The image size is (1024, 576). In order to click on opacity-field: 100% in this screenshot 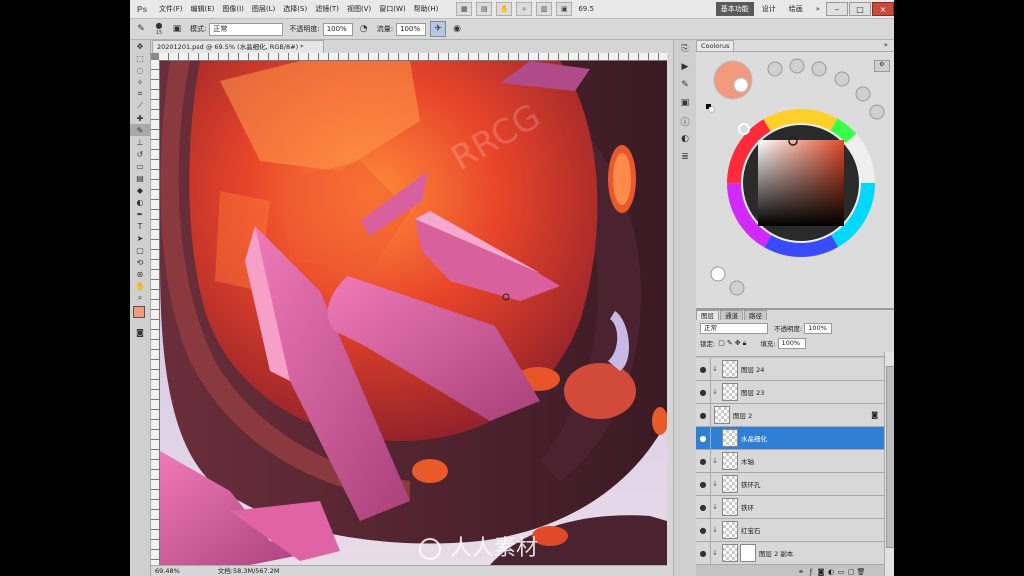, I will do `click(337, 29)`.